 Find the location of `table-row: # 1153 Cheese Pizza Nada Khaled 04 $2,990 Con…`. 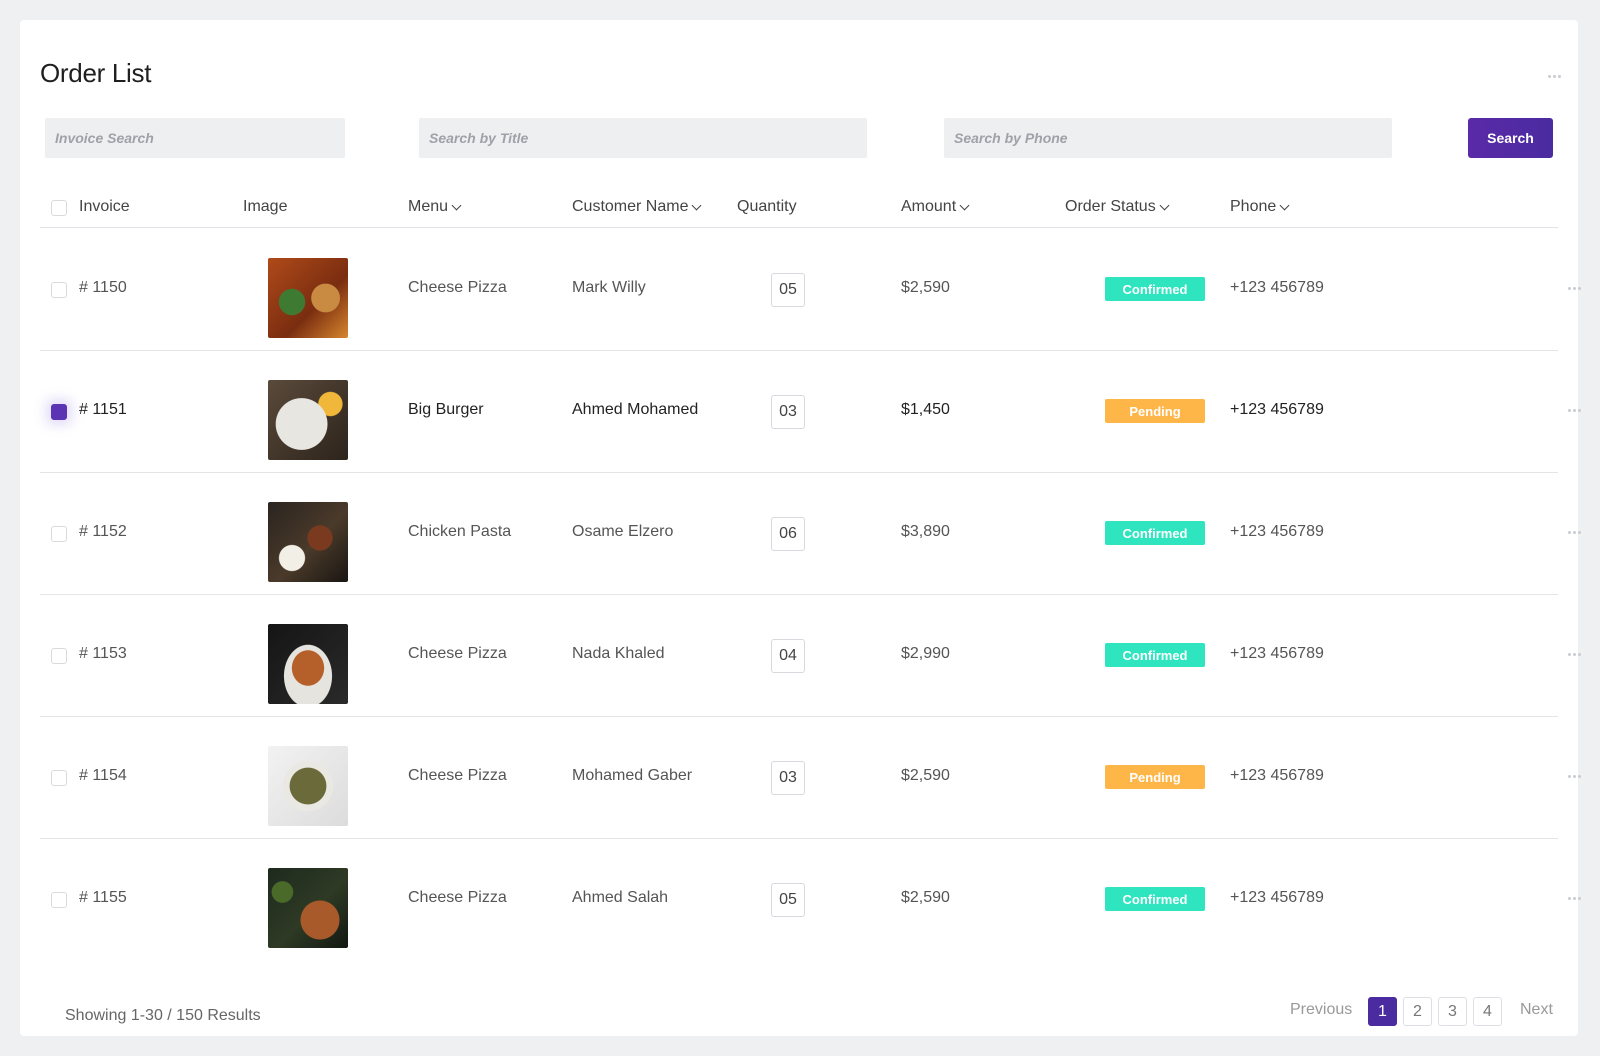

table-row: # 1153 Cheese Pizza Nada Khaled 04 $2,990 Con… is located at coordinates (810, 656).